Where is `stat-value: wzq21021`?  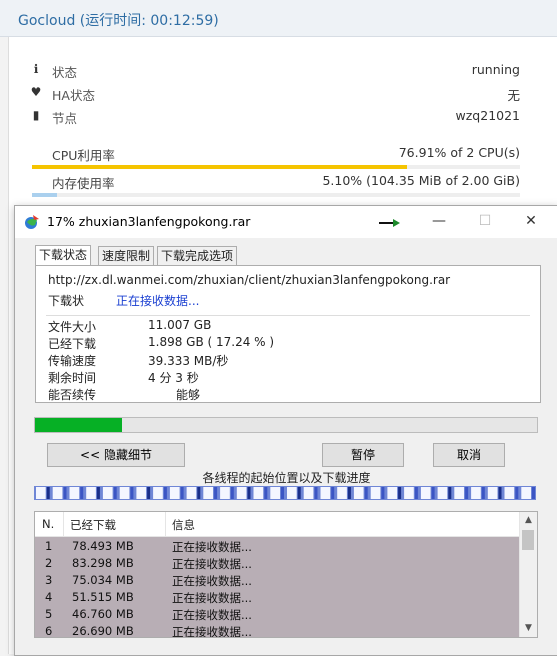
stat-value: wzq21021 is located at coordinates (487, 115).